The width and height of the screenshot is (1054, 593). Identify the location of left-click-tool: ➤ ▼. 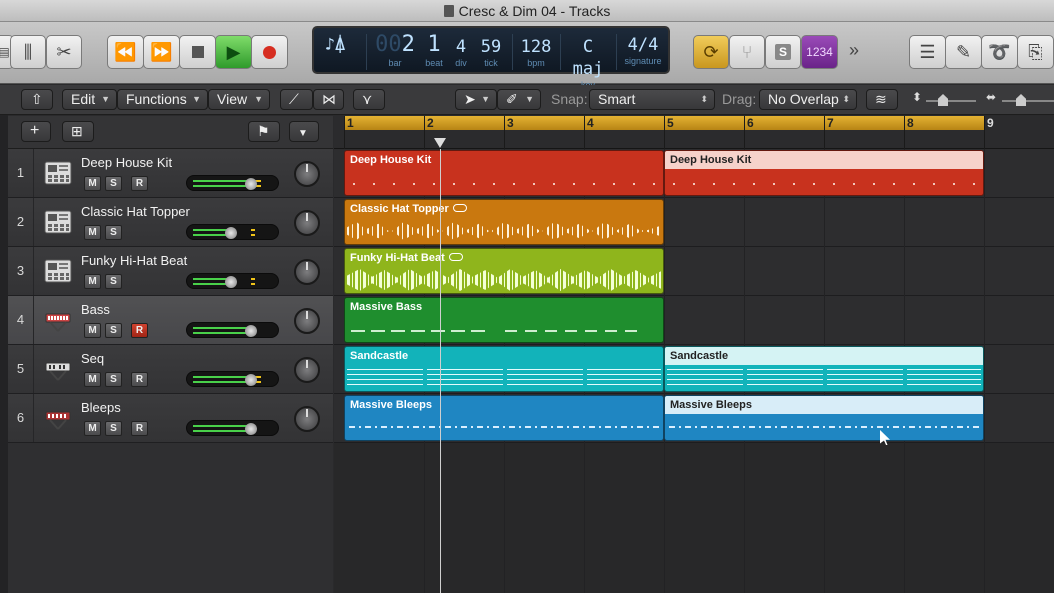
(476, 99).